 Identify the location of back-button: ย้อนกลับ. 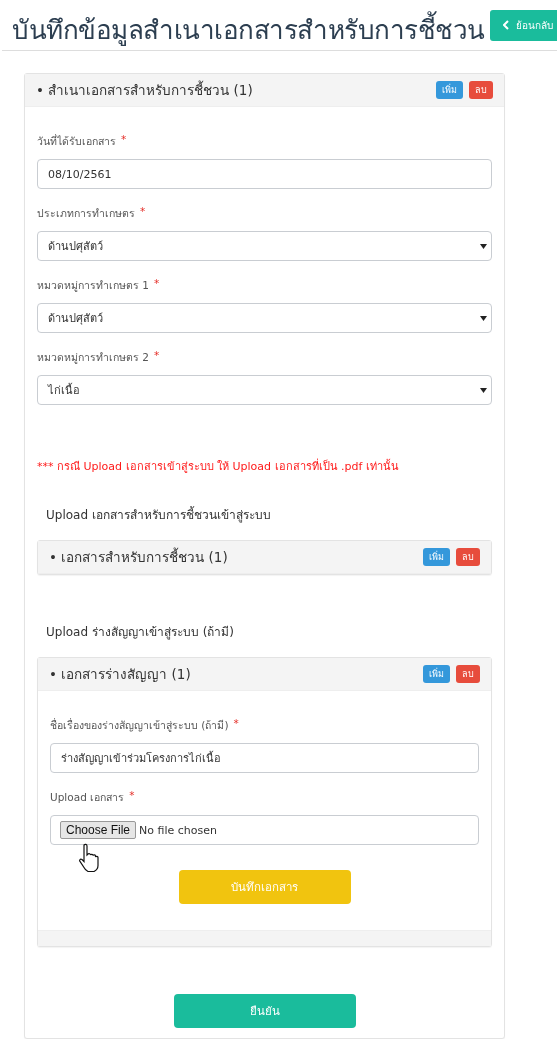
(523, 25).